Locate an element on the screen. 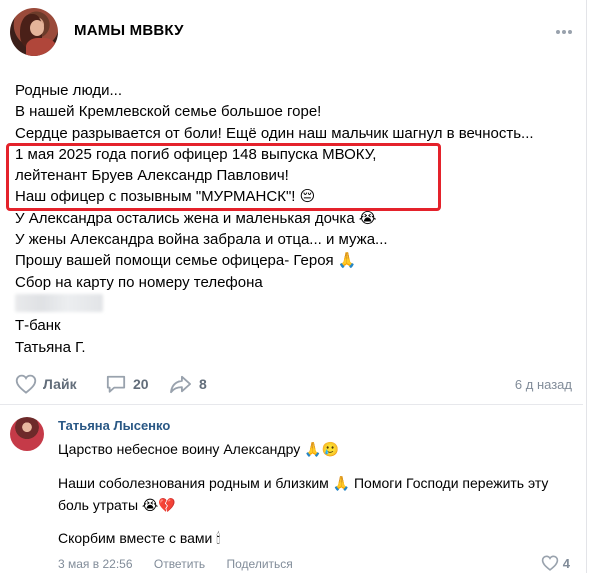 The width and height of the screenshot is (589, 573). post-line: лейтенант Бруев Александр Павлович! is located at coordinates (152, 176).